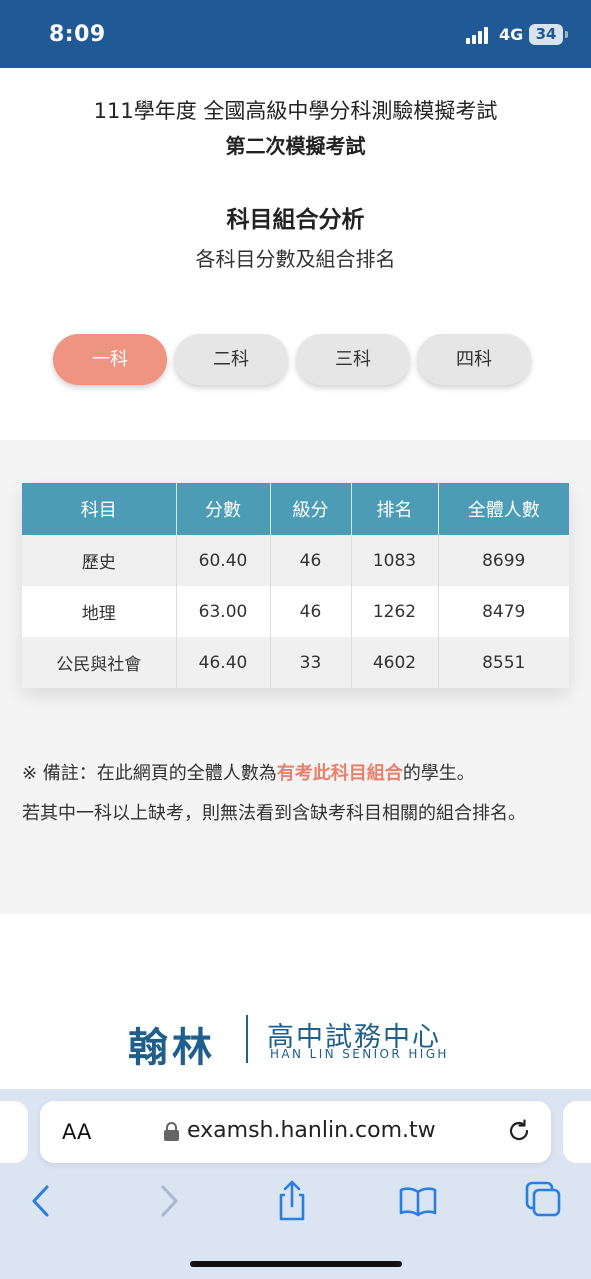  Describe the element at coordinates (395, 611) in the screenshot. I see `cell-rank: 1262` at that location.